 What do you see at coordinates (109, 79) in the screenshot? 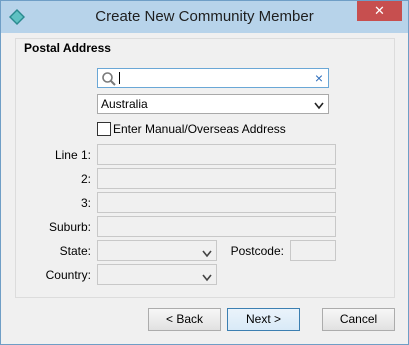
I see `search-icon` at bounding box center [109, 79].